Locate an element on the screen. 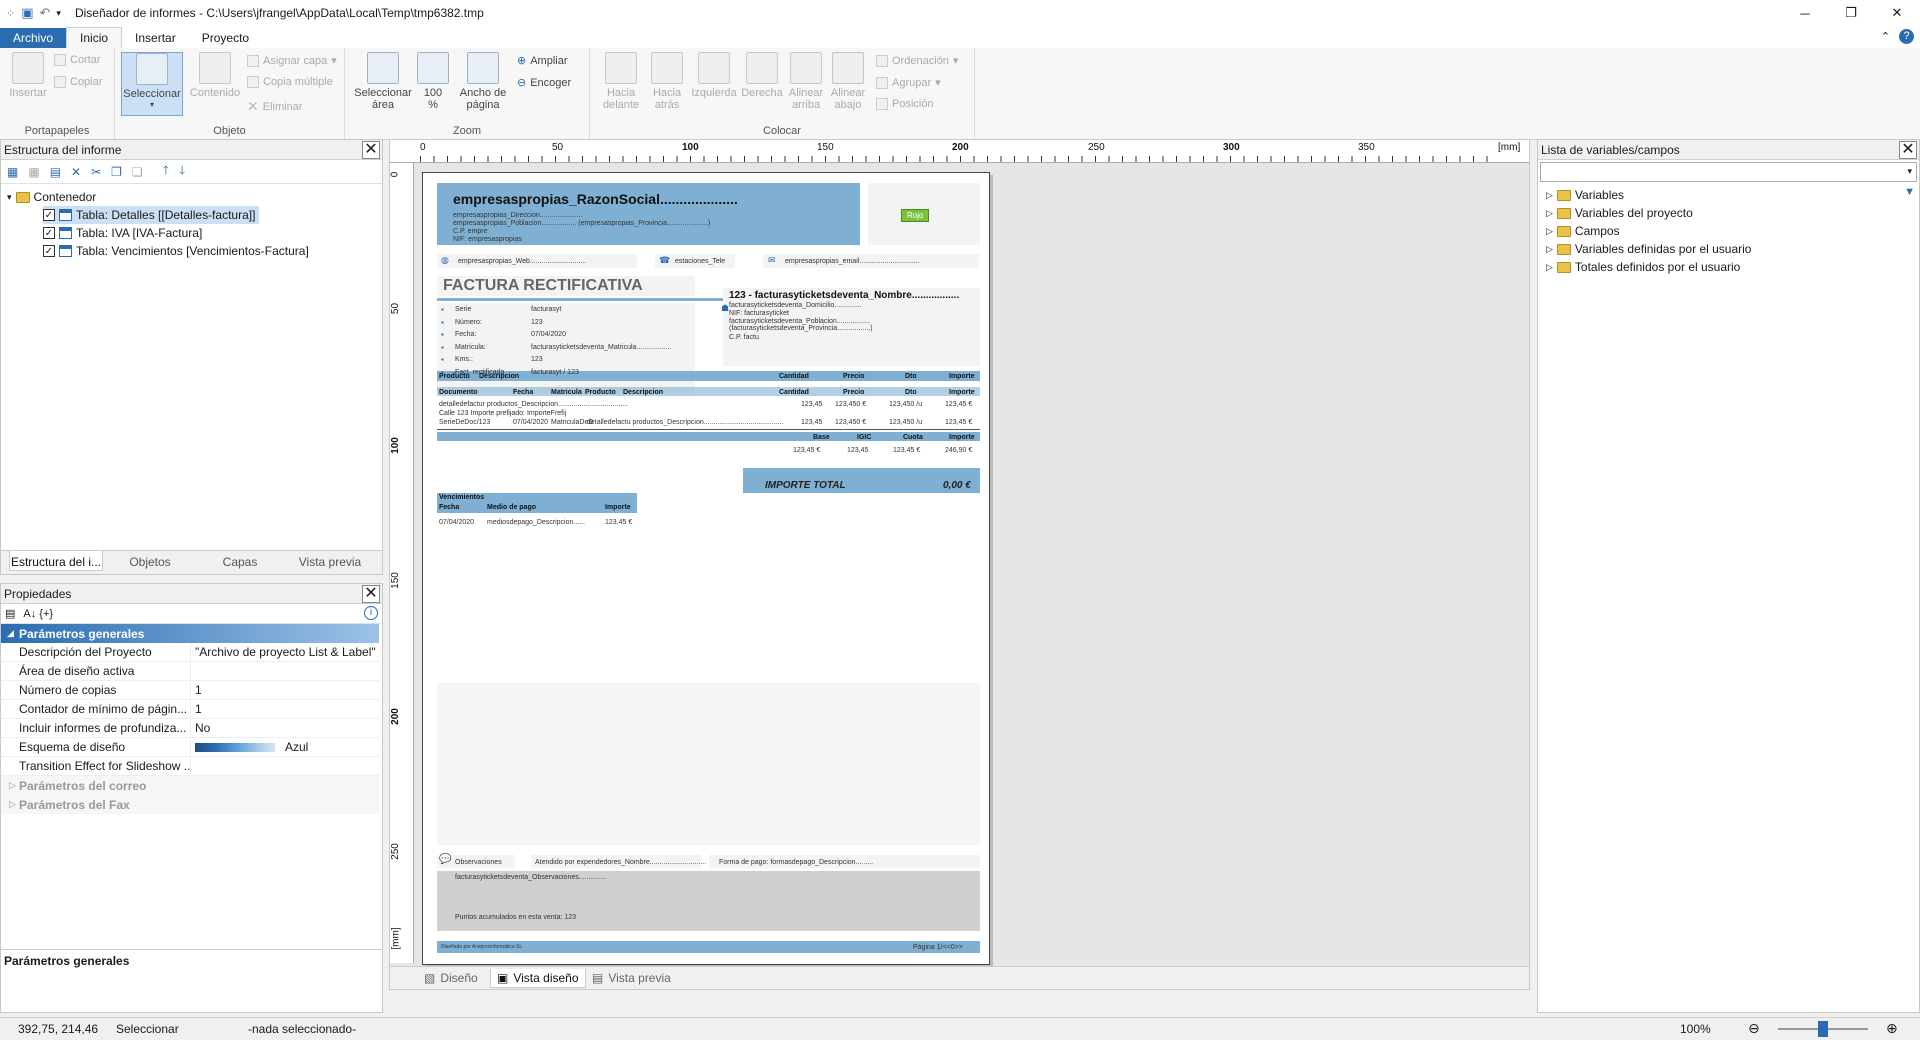 The height and width of the screenshot is (1040, 1920). contenido-button: Contenido is located at coordinates (215, 75).